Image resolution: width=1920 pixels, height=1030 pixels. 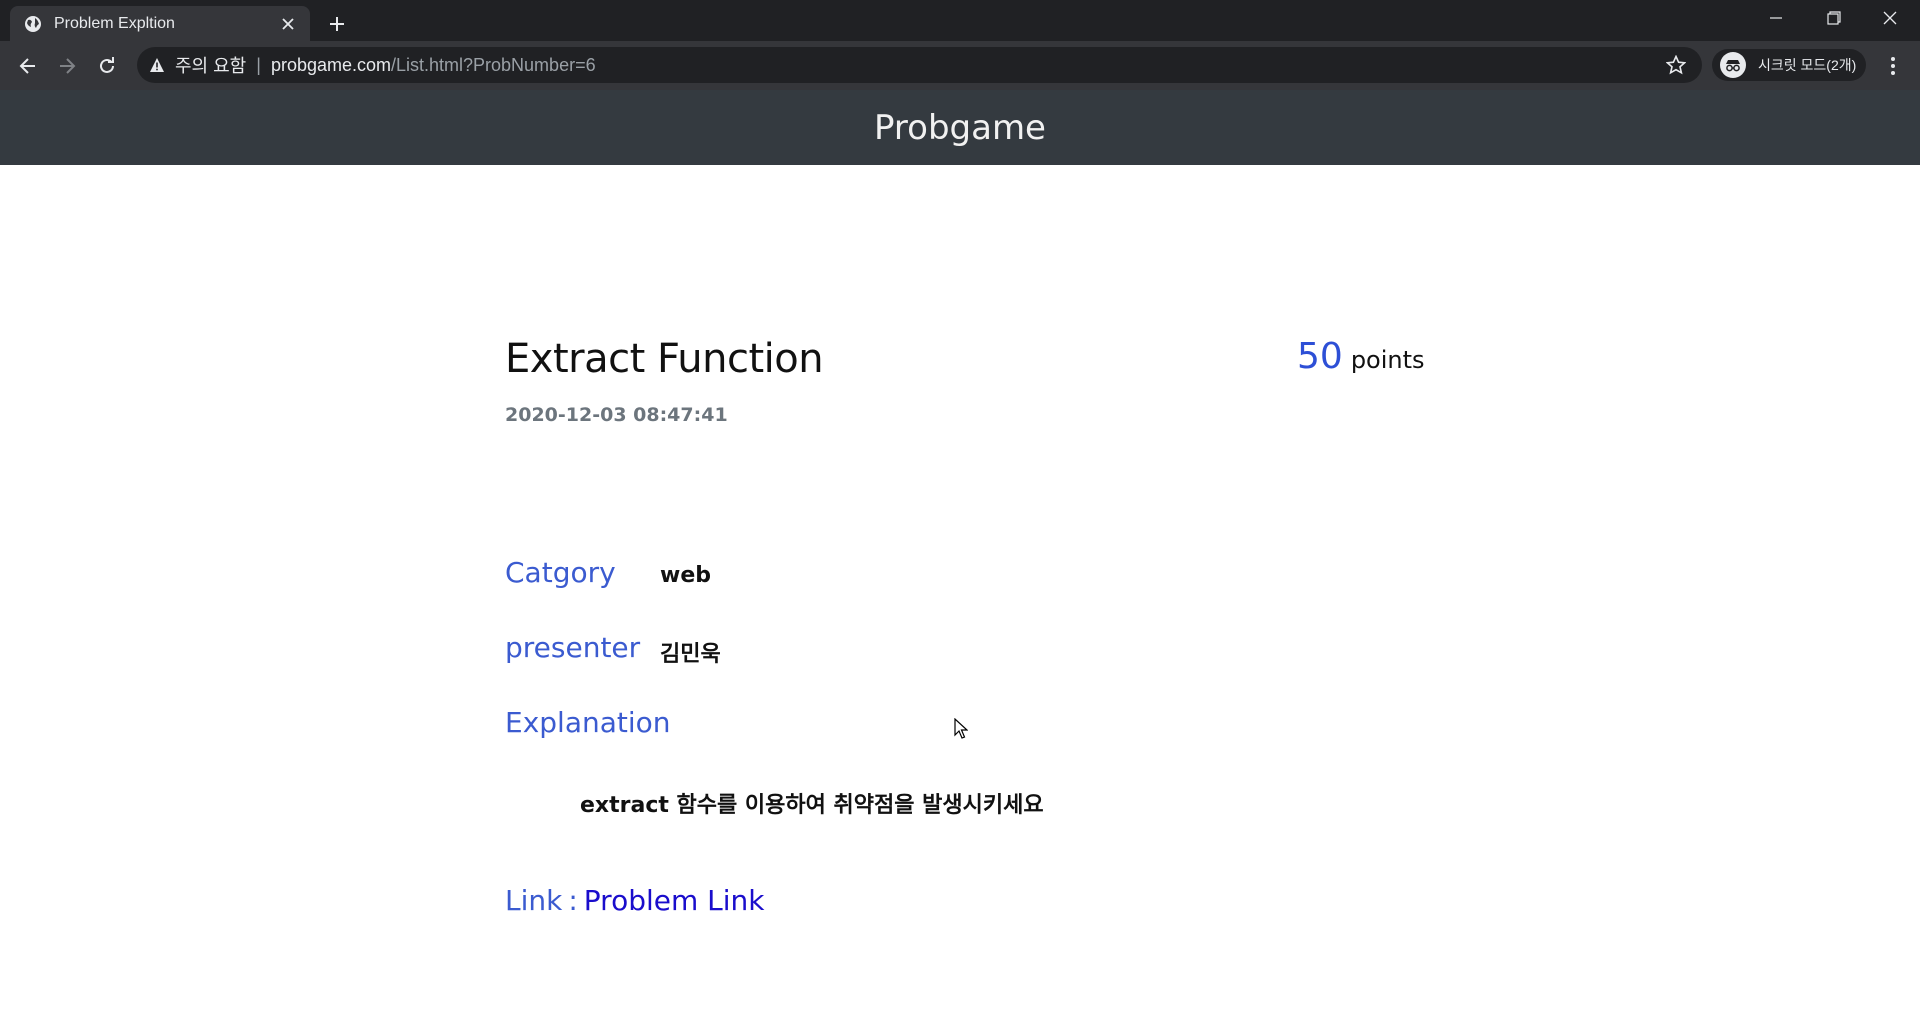 I want to click on globe-icon, so click(x=33, y=24).